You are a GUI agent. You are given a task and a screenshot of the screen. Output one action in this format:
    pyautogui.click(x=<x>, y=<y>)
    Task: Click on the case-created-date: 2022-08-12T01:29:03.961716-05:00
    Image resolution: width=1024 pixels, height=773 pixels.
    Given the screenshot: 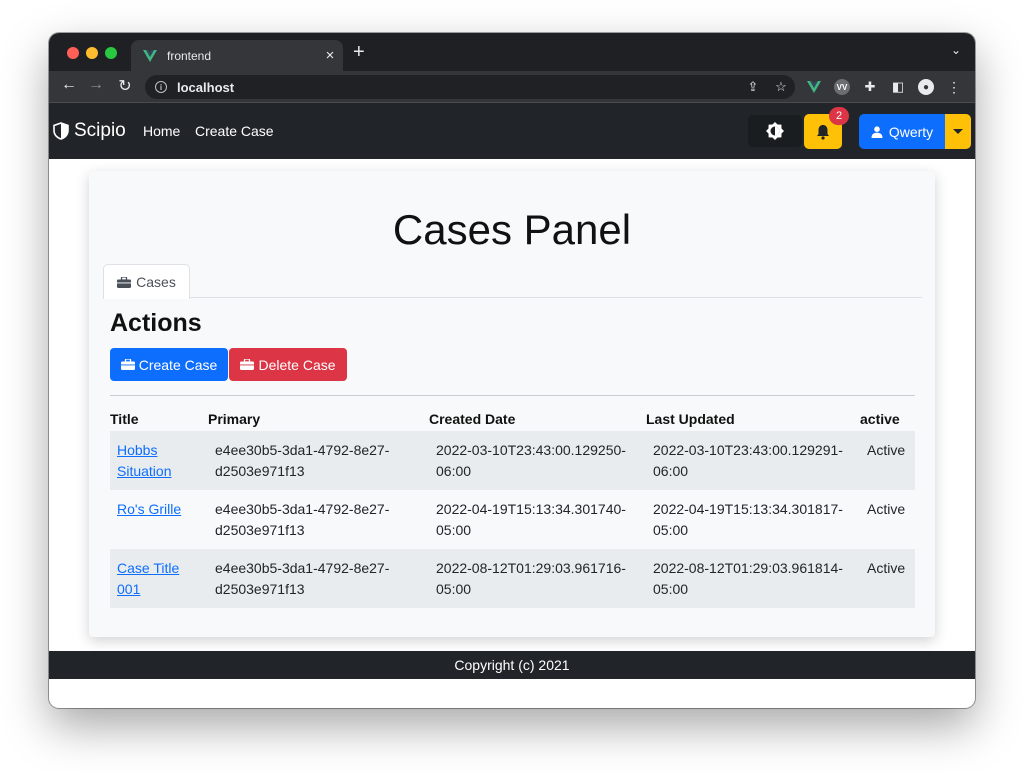 What is the action you would take?
    pyautogui.click(x=537, y=578)
    